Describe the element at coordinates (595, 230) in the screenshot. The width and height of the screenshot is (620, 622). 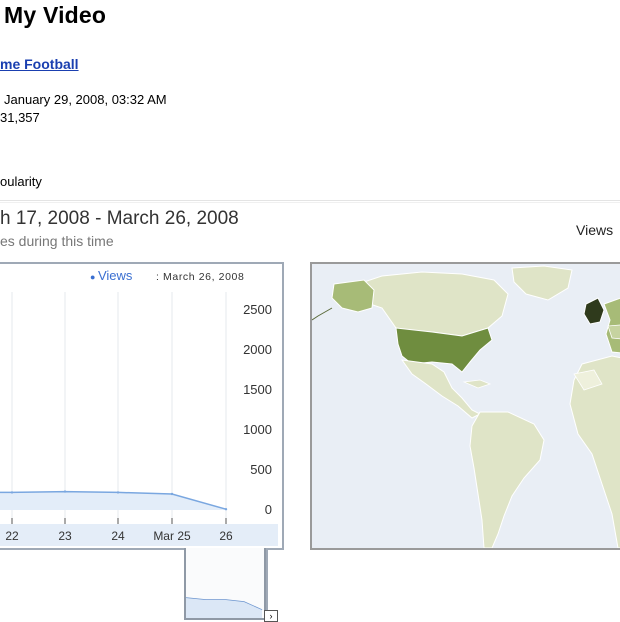
I see `map-views-label: Views` at that location.